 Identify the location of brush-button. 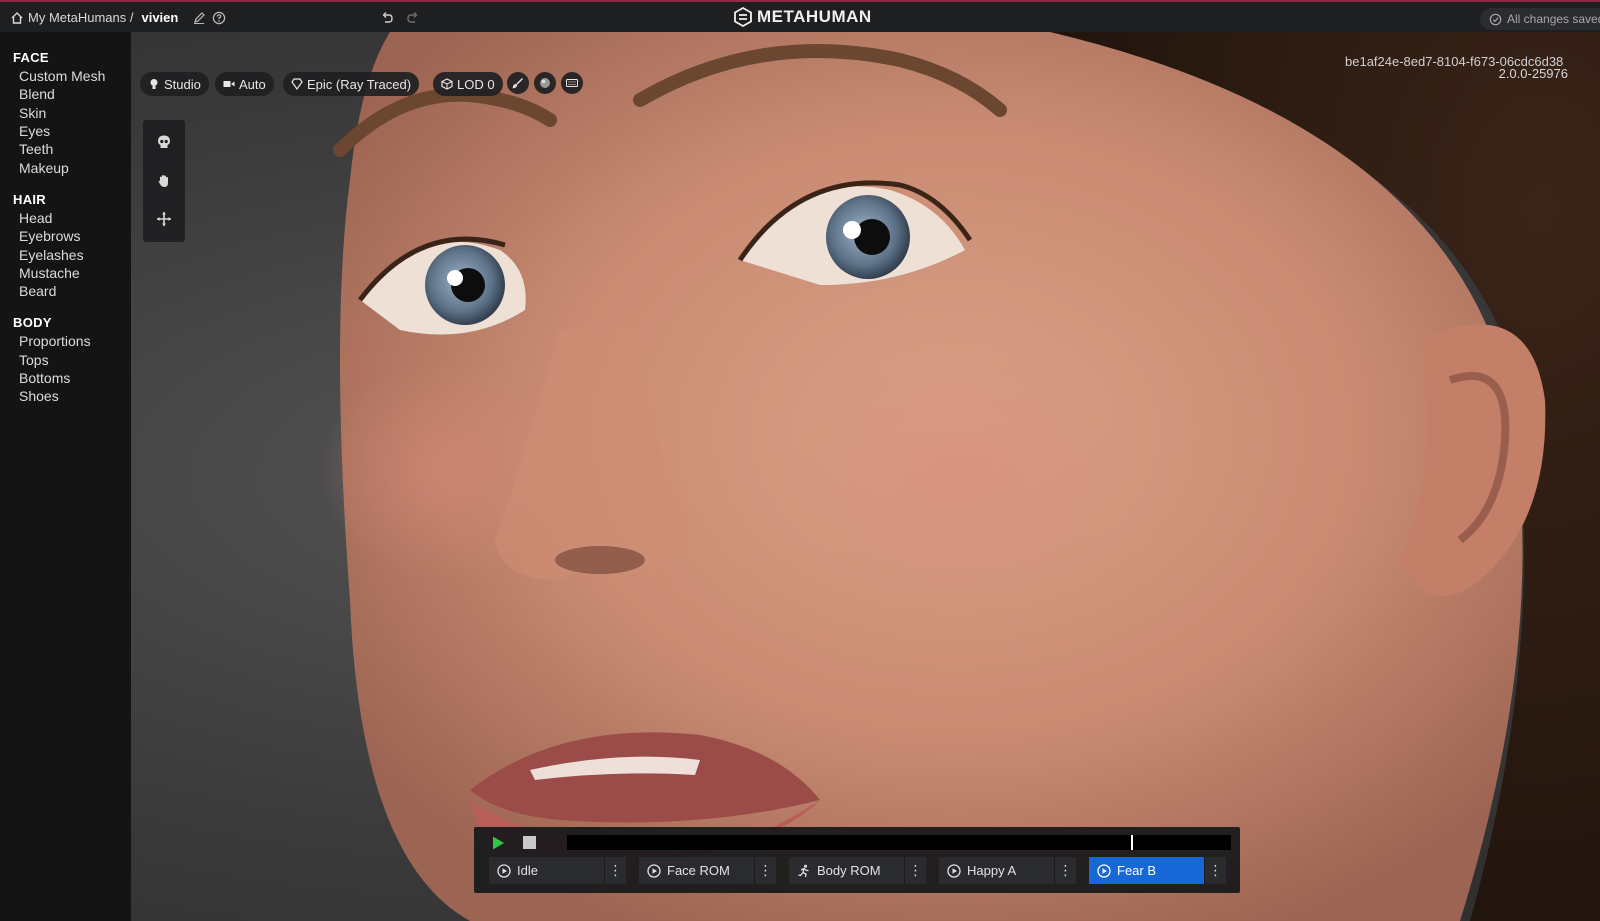
(518, 83).